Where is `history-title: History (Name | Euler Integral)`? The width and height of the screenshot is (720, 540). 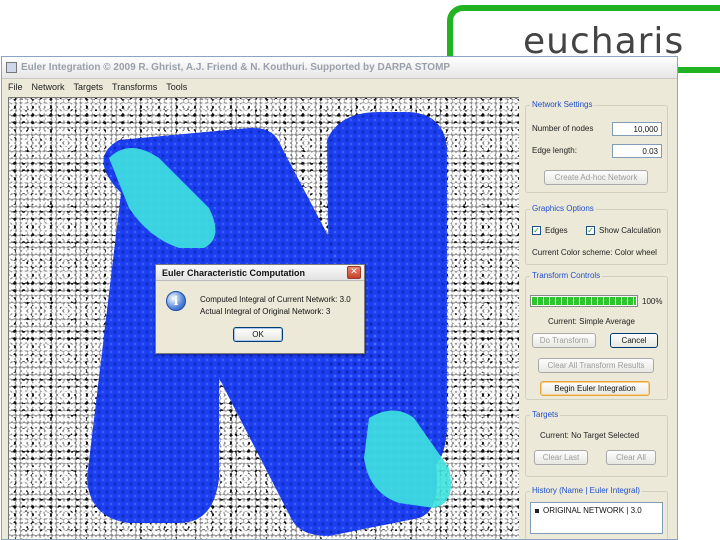
history-title: History (Name | Euler Integral) is located at coordinates (586, 490).